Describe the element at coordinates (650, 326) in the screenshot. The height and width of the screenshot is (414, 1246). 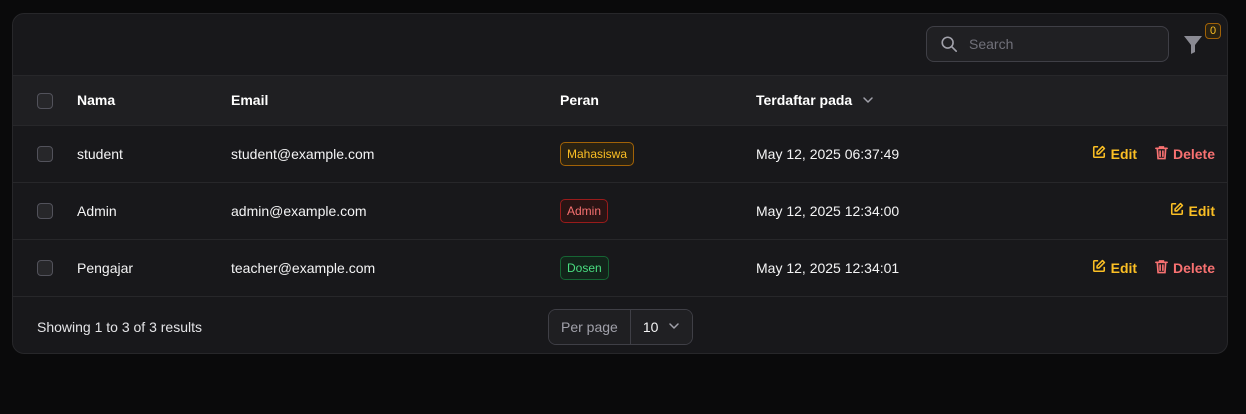
I see `per-page-value: 10` at that location.